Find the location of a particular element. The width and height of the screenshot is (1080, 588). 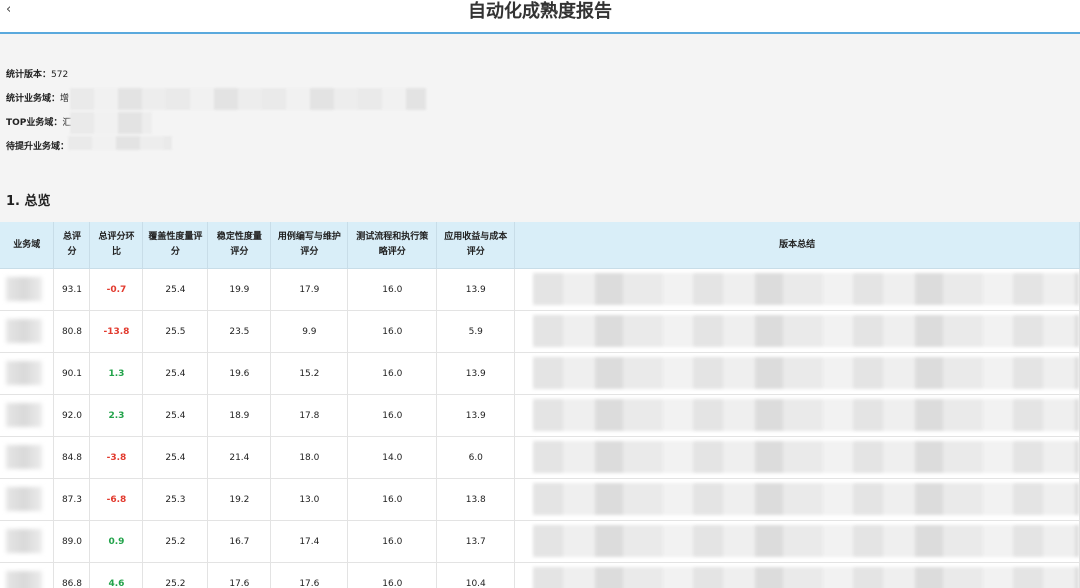

top-domain-info: TOP业务域：汇 is located at coordinates (38, 121).